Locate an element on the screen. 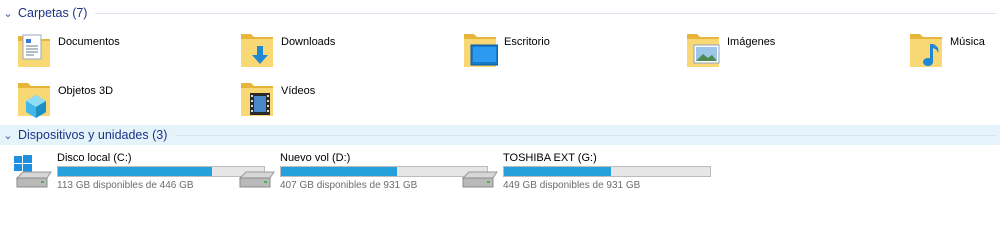  documents-folder-icon is located at coordinates (34, 50).